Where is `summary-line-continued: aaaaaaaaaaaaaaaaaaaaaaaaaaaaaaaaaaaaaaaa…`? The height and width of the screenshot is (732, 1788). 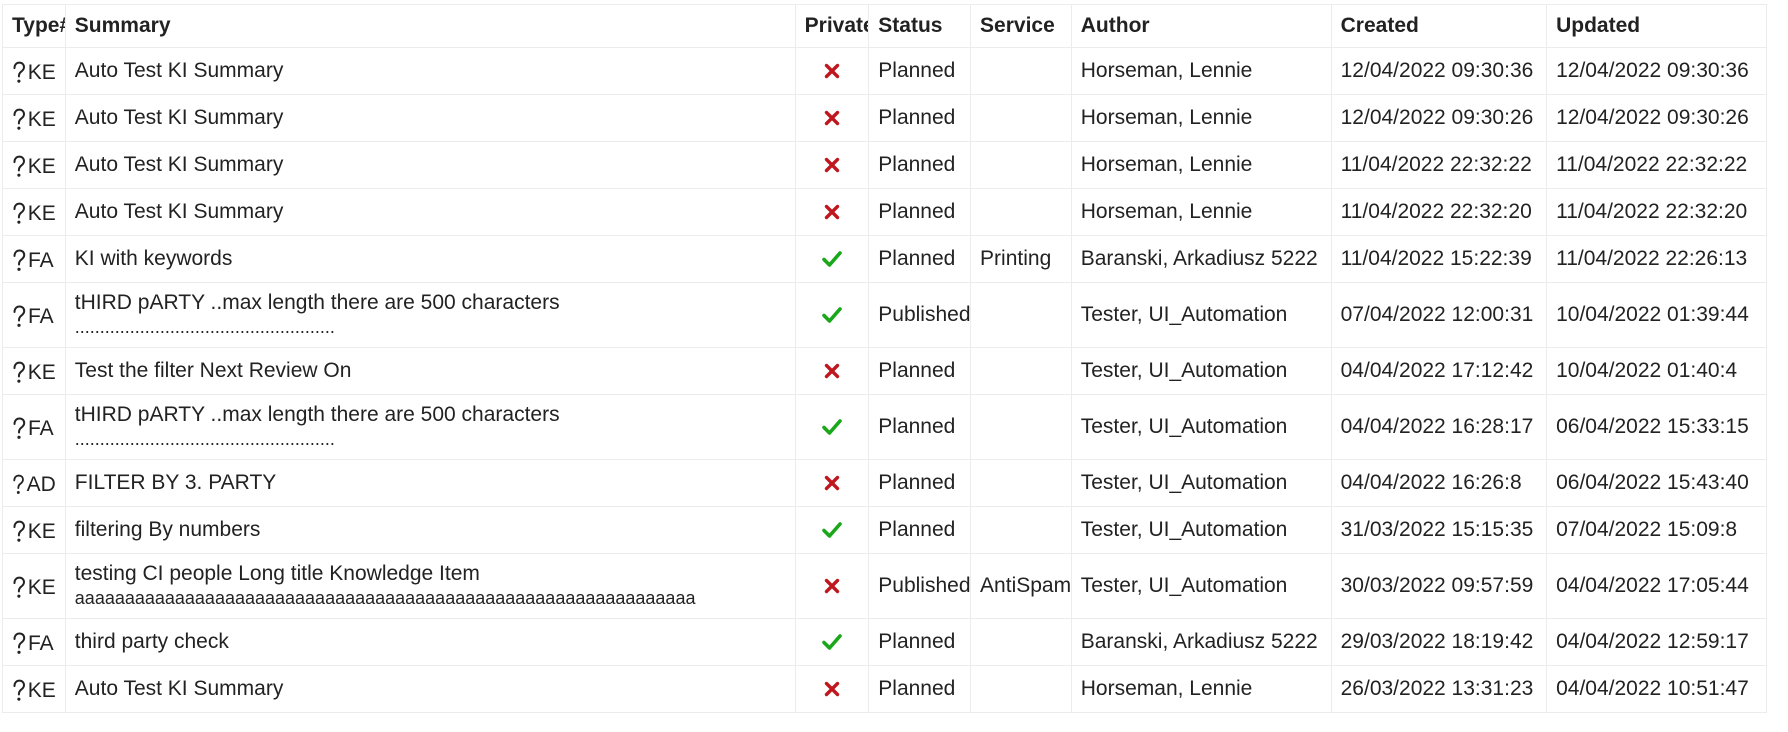 summary-line-continued: aaaaaaaaaaaaaaaaaaaaaaaaaaaaaaaaaaaaaaaa… is located at coordinates (385, 598).